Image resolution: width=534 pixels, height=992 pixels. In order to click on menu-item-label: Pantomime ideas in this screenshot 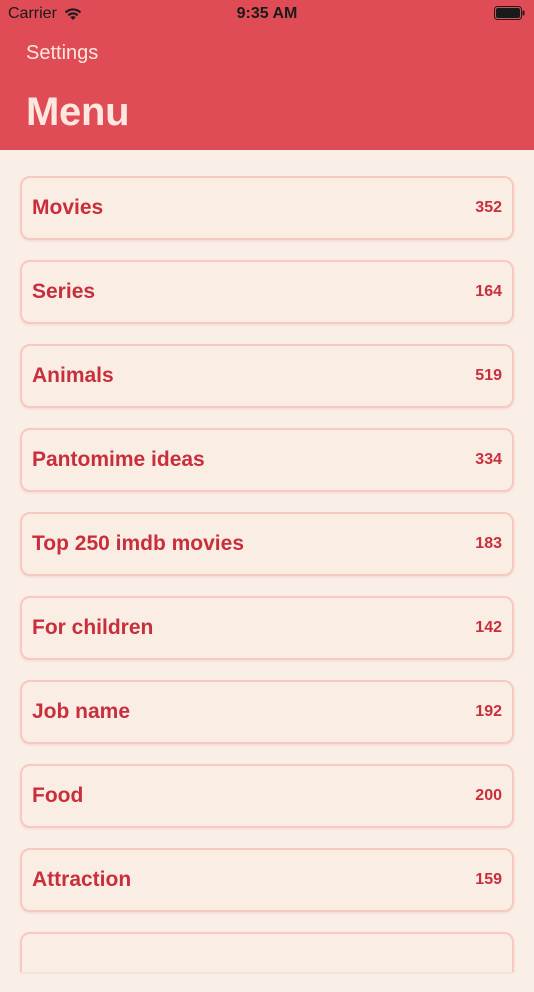, I will do `click(118, 459)`.